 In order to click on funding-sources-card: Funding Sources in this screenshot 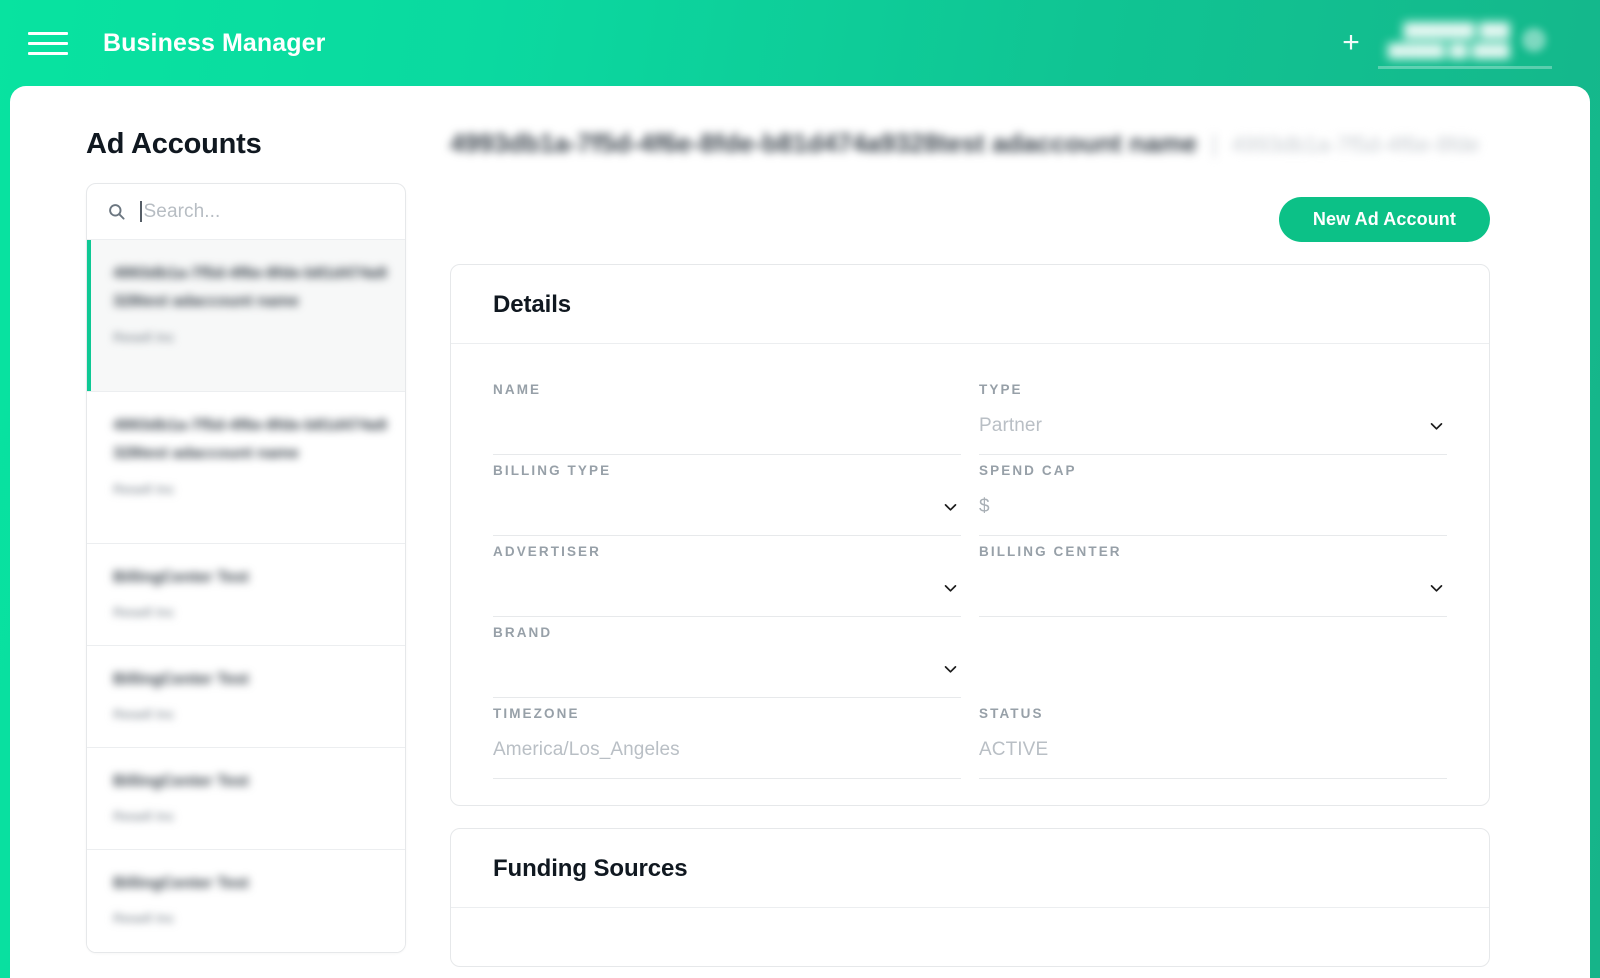, I will do `click(970, 897)`.